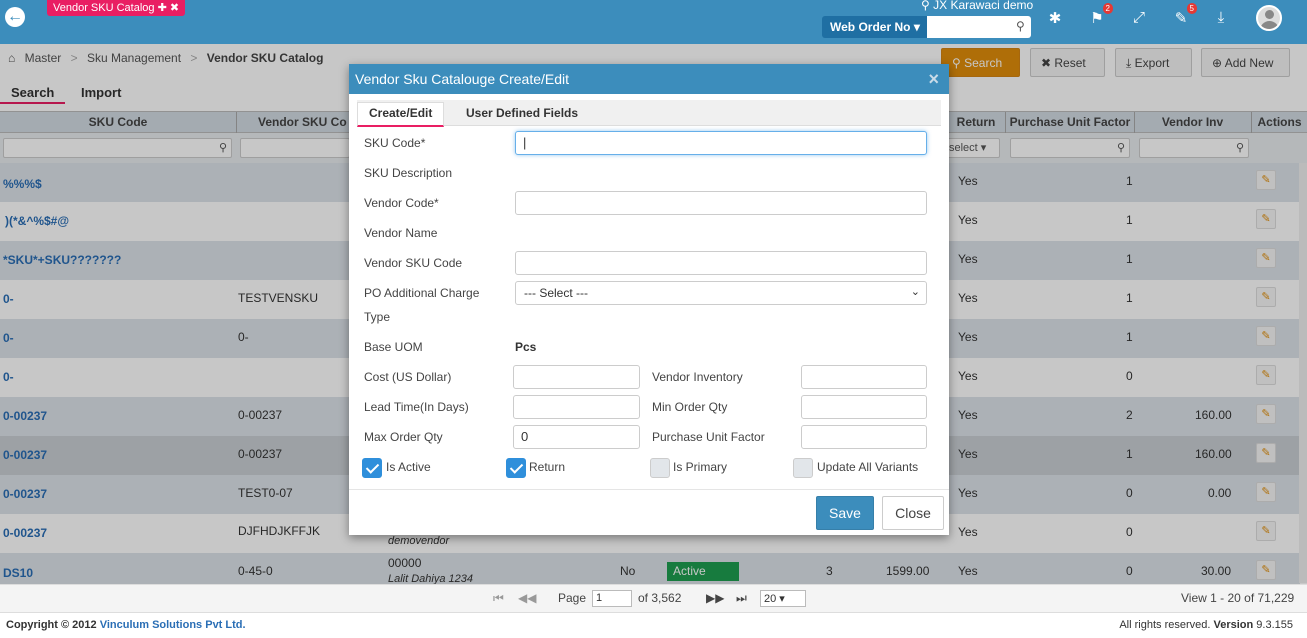 The width and height of the screenshot is (1307, 638). Describe the element at coordinates (721, 143) in the screenshot. I see `sku-code-input: |` at that location.